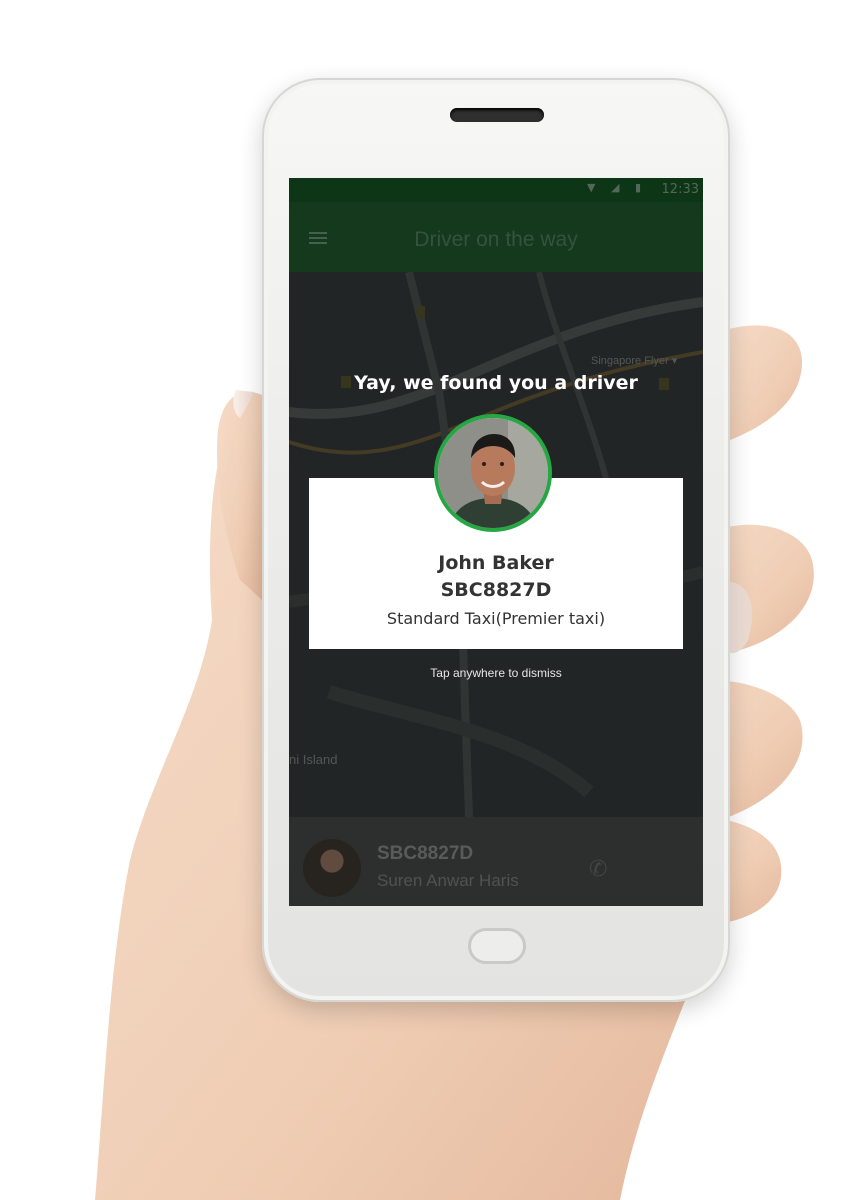 The width and height of the screenshot is (856, 1200). I want to click on driver-avatar, so click(493, 473).